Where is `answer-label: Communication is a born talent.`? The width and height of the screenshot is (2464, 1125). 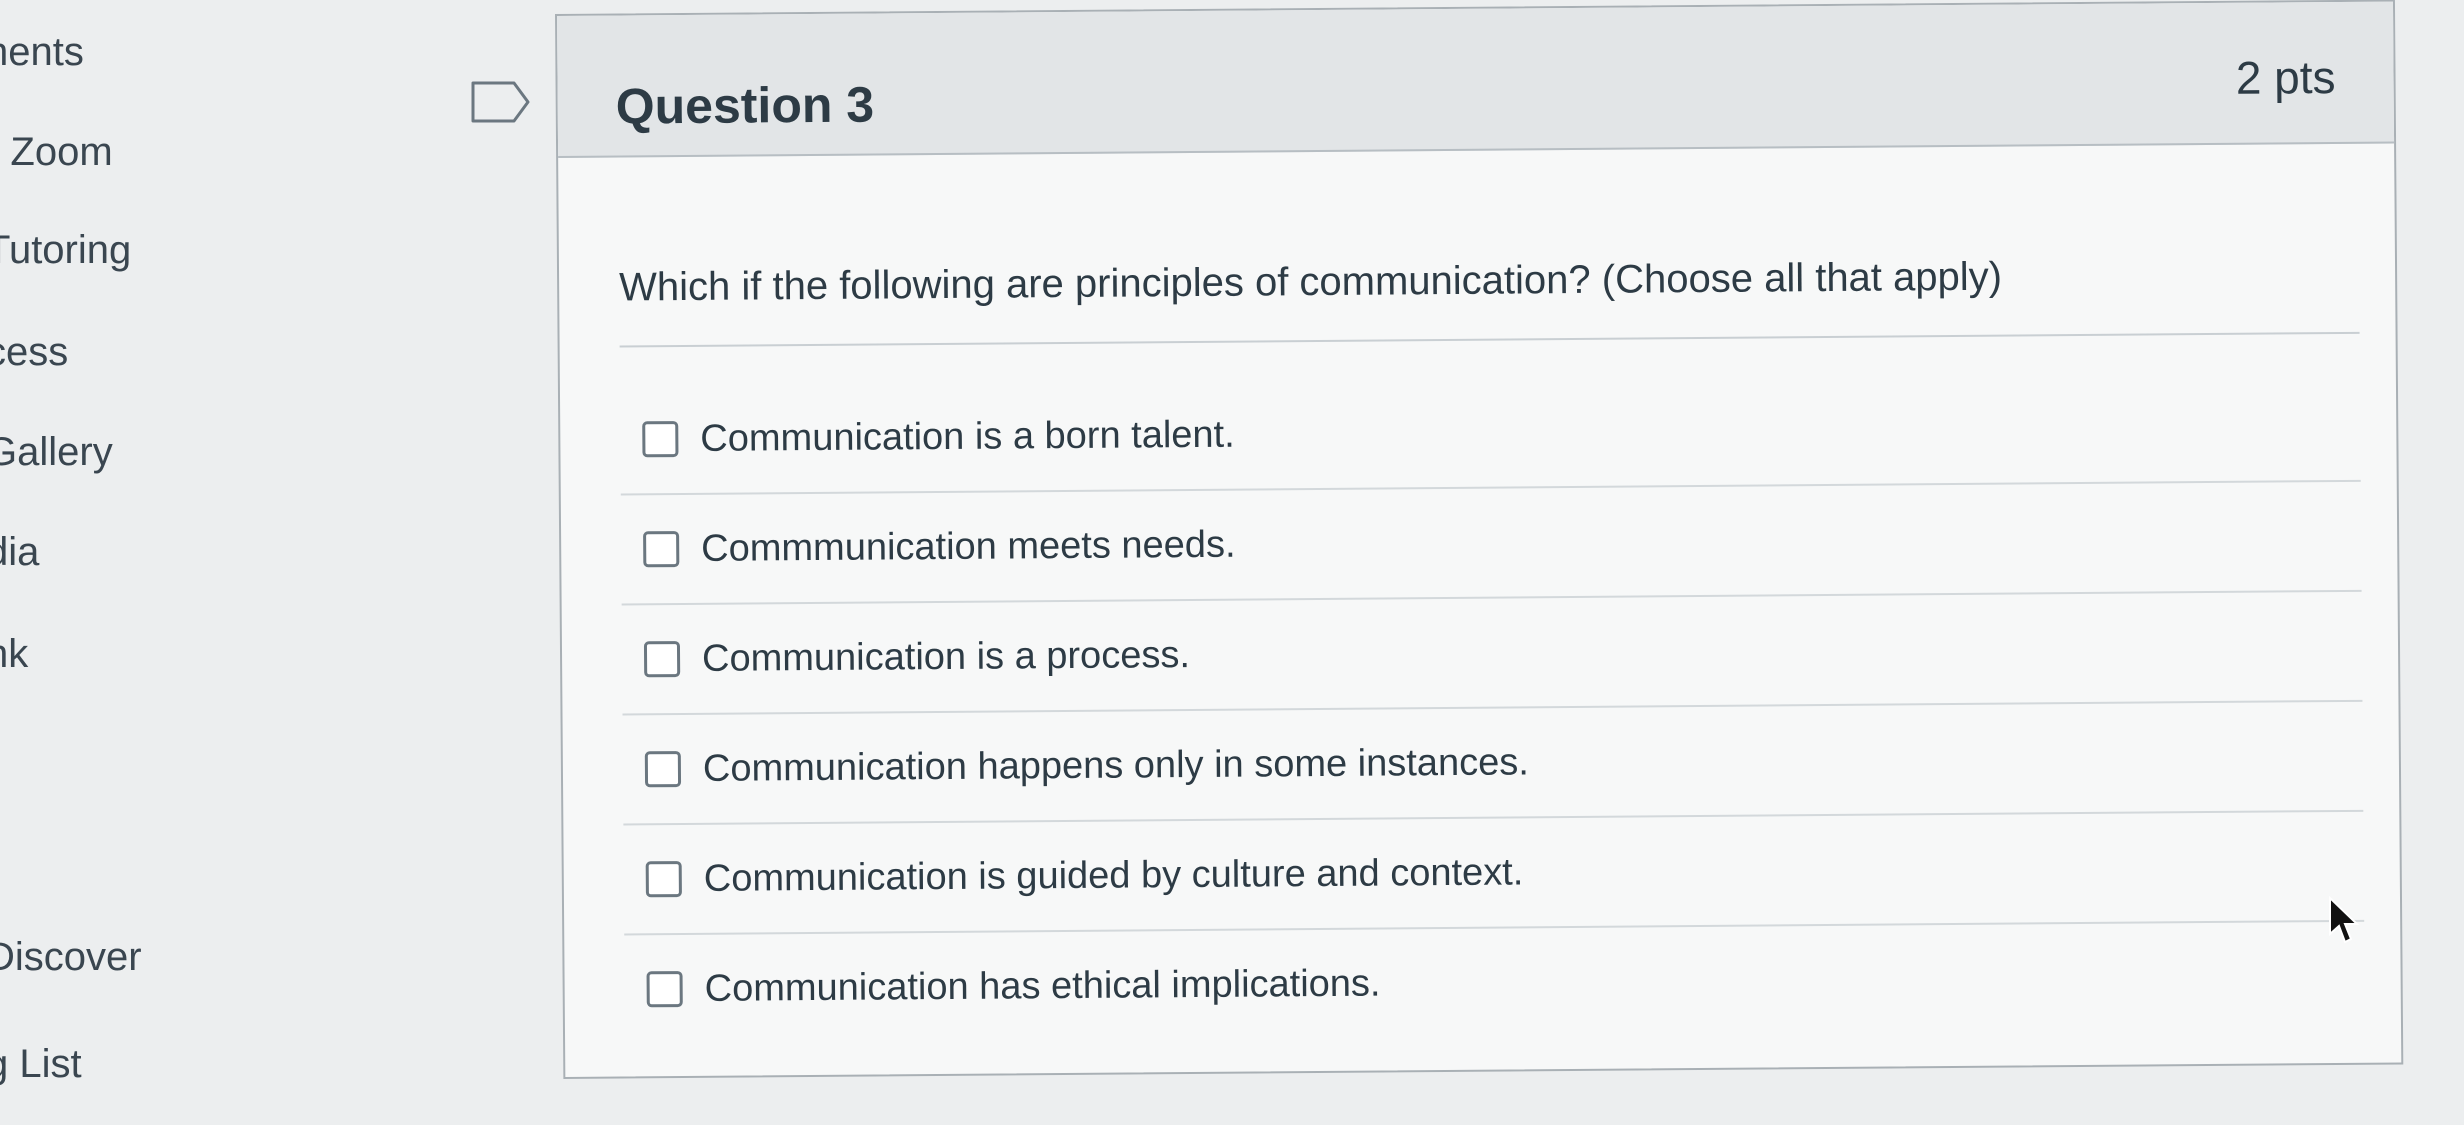 answer-label: Communication is a born talent. is located at coordinates (967, 436).